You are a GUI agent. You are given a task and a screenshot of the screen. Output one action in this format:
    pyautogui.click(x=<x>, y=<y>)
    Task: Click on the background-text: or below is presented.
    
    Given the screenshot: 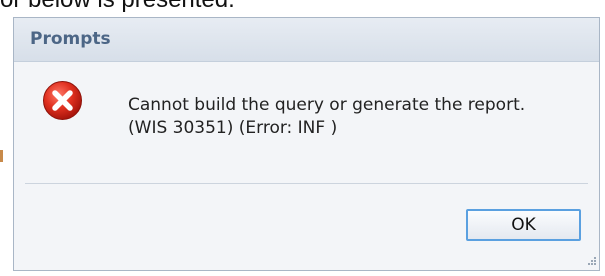 What is the action you would take?
    pyautogui.click(x=117, y=7)
    